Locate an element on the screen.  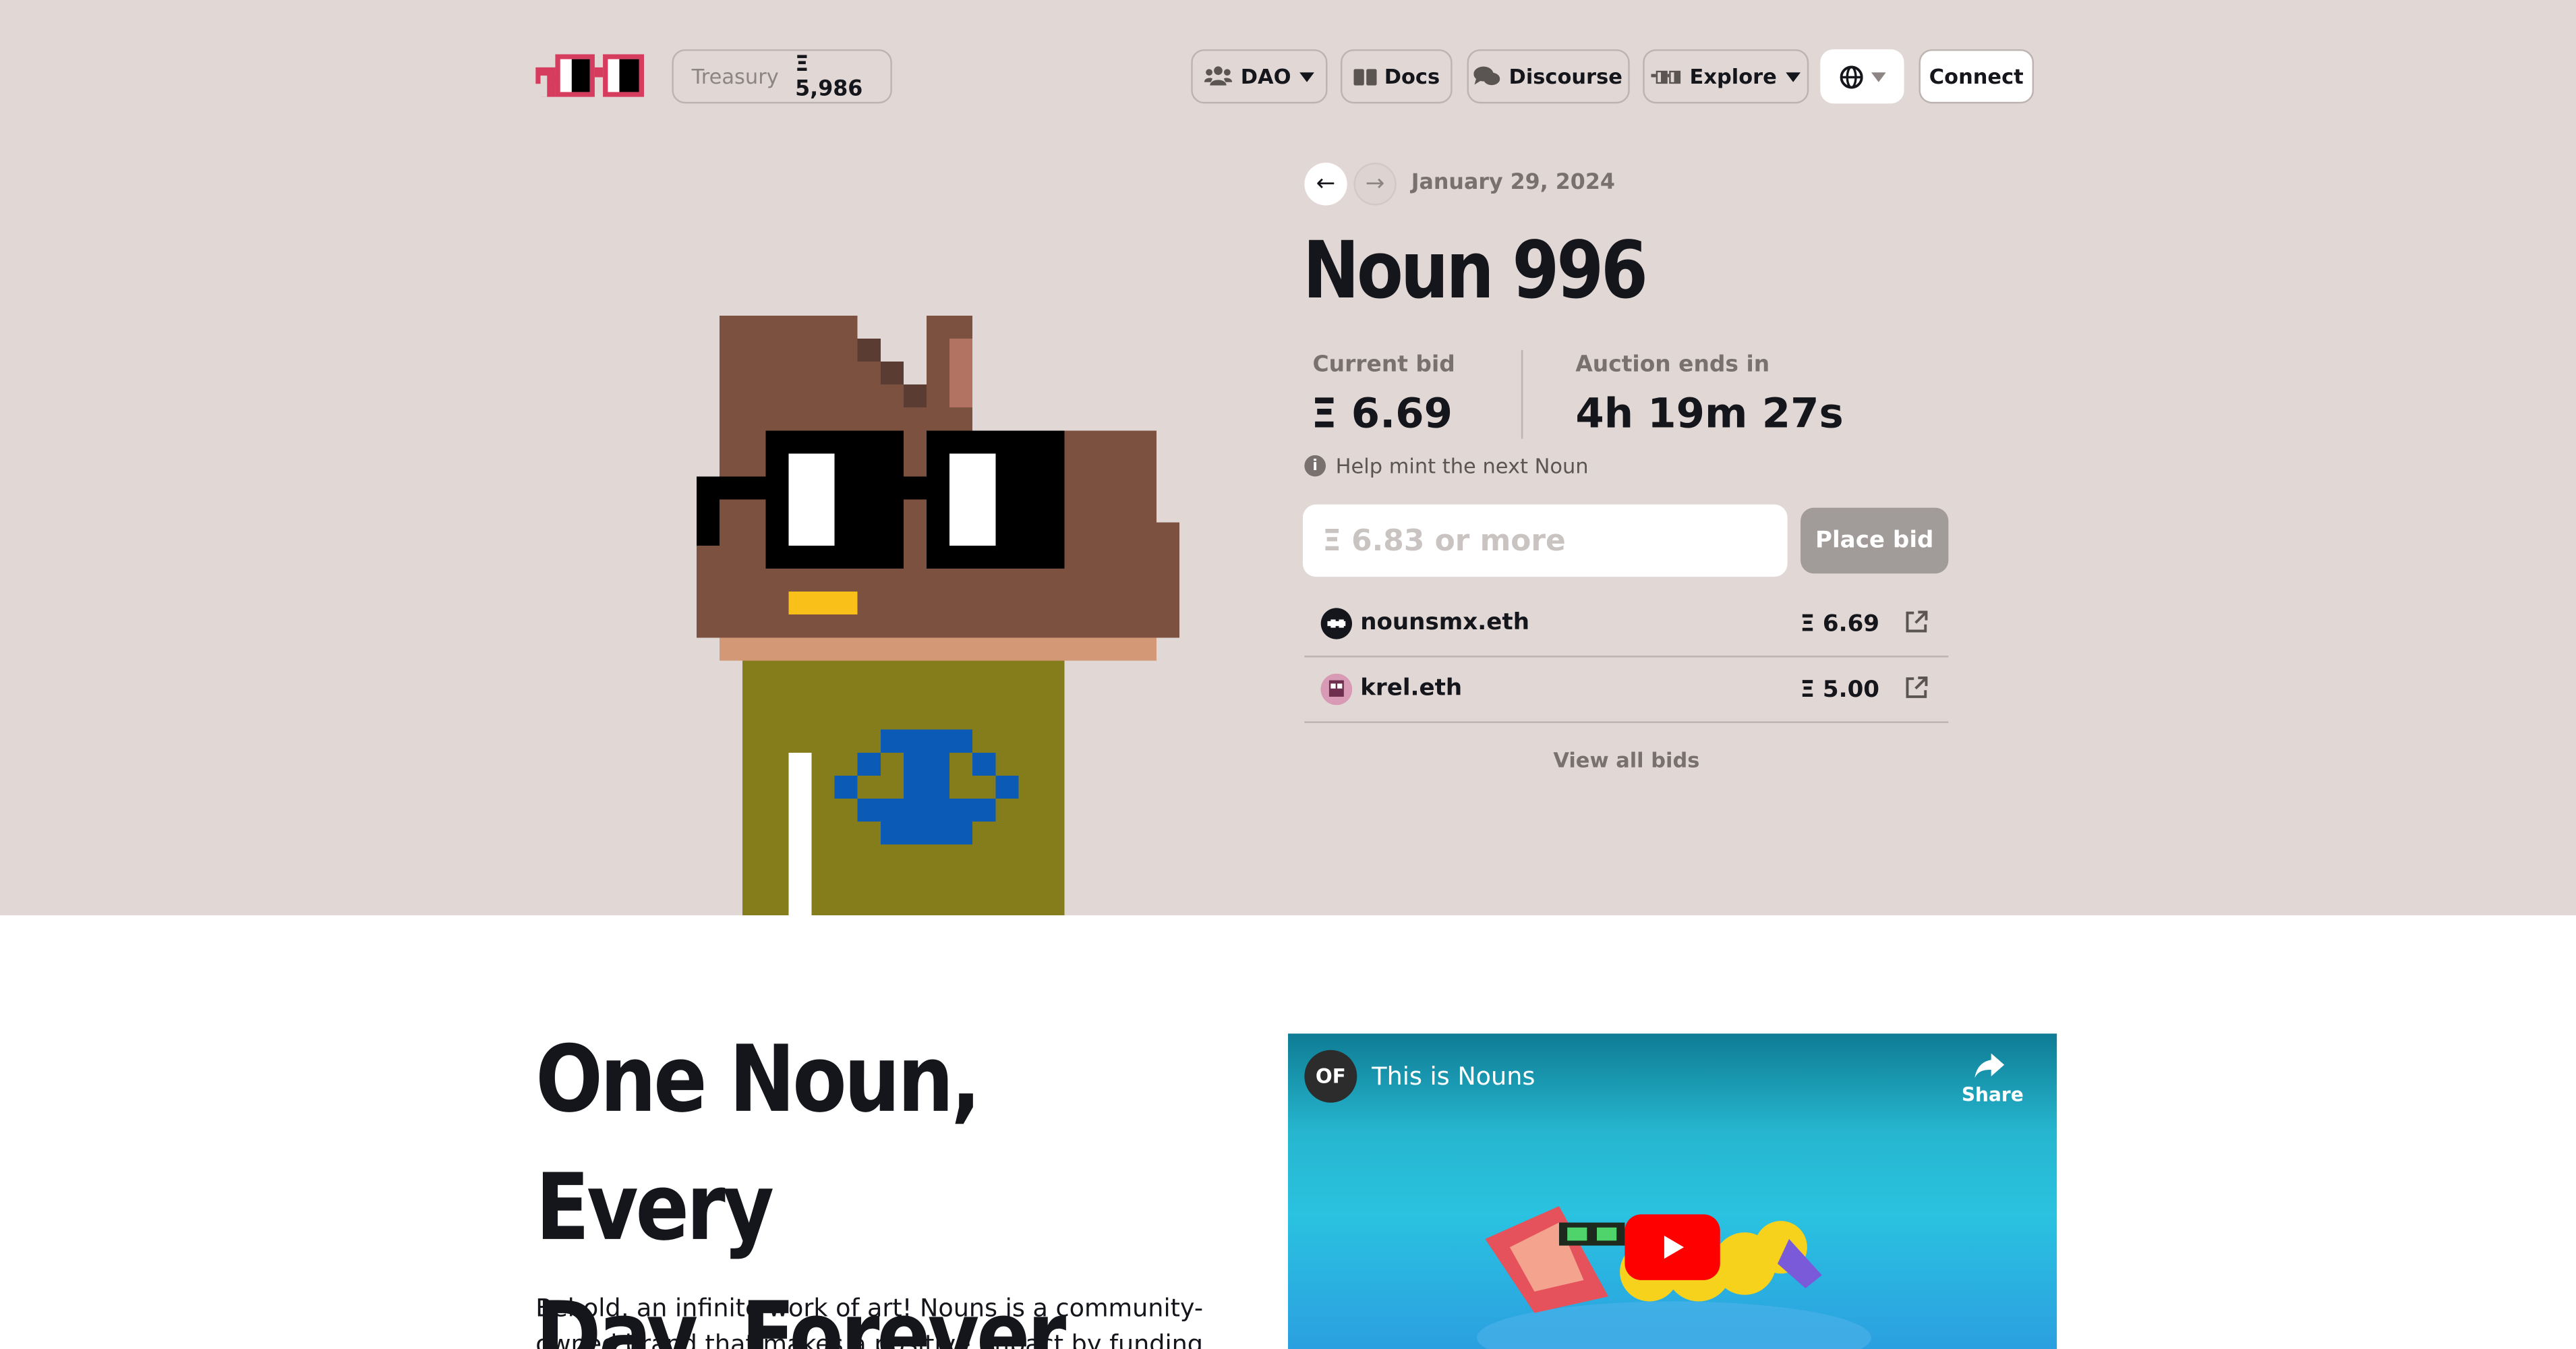
video-player: OF This is Nouns Share is located at coordinates (1672, 1191).